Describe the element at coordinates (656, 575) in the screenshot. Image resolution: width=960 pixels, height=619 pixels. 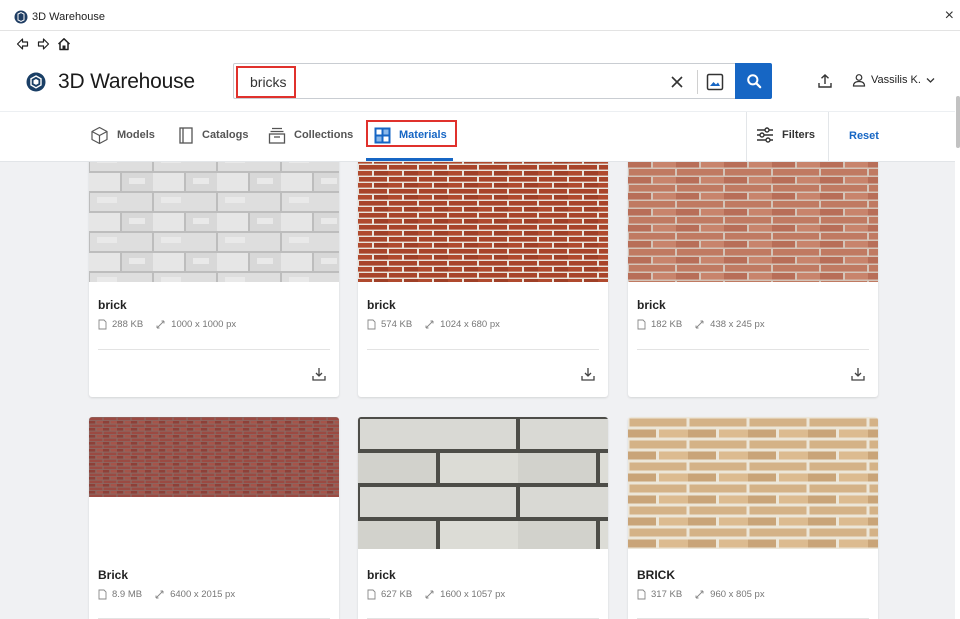
I see `material-name: BRICK` at that location.